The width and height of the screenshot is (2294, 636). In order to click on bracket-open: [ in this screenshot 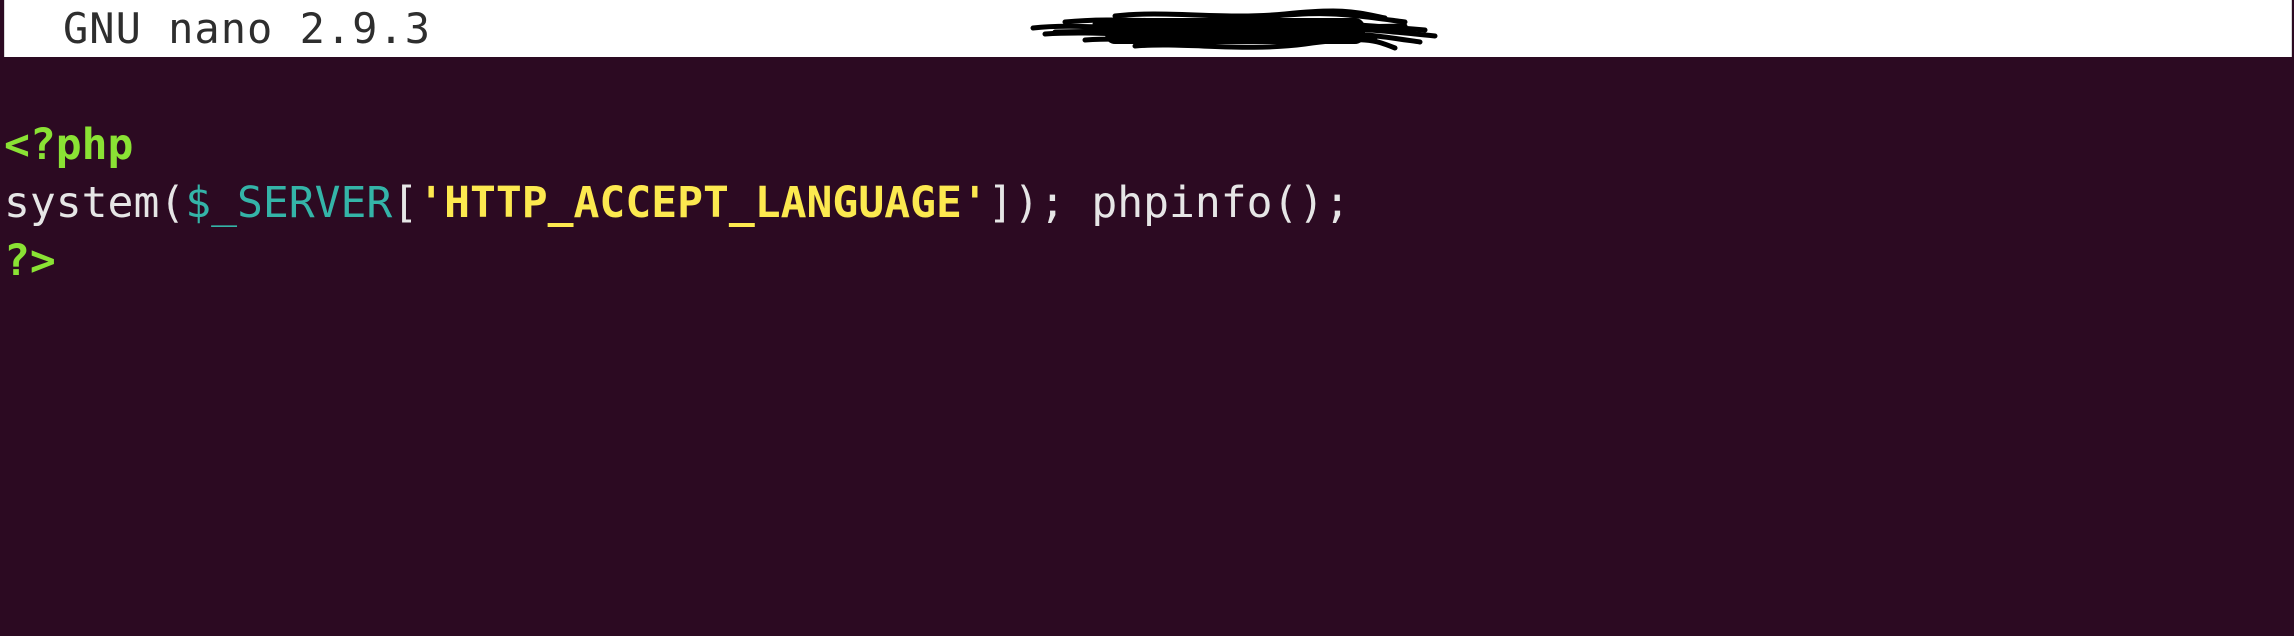, I will do `click(405, 203)`.